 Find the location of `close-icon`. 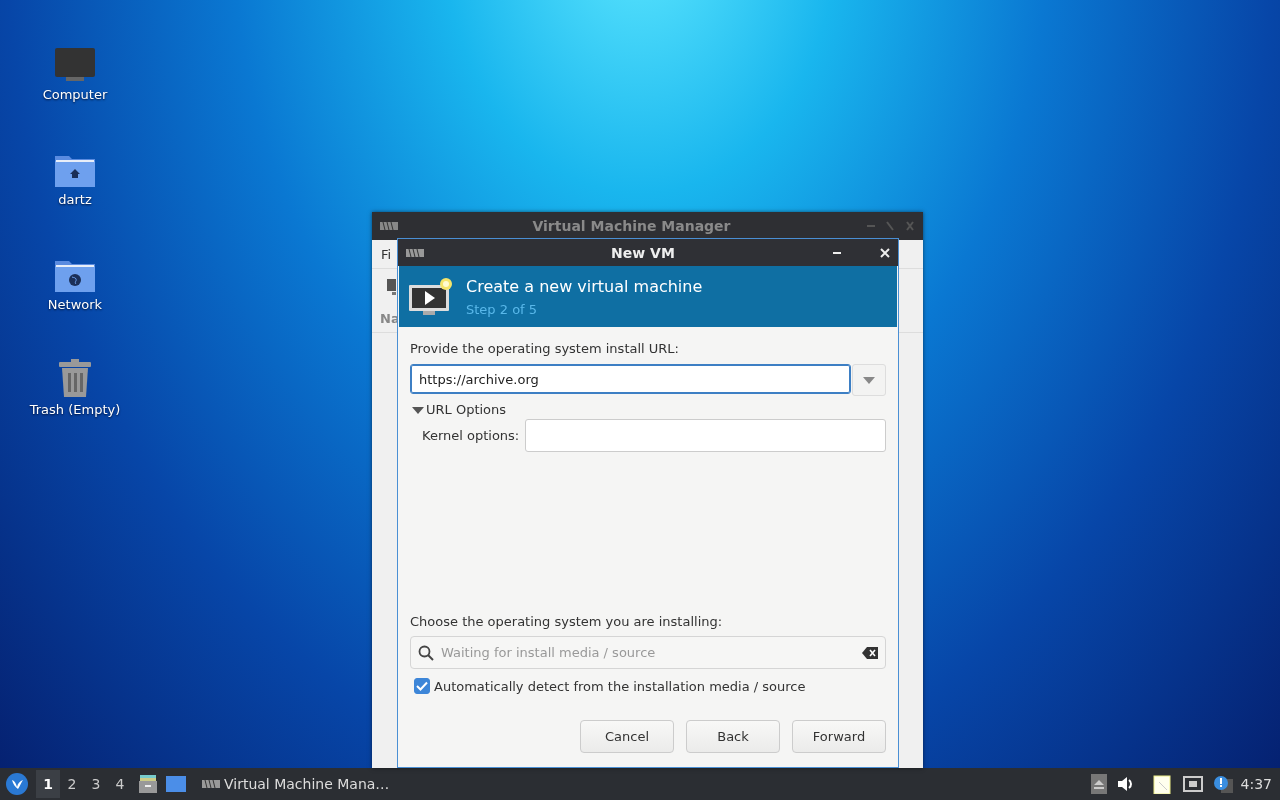

close-icon is located at coordinates (885, 252).